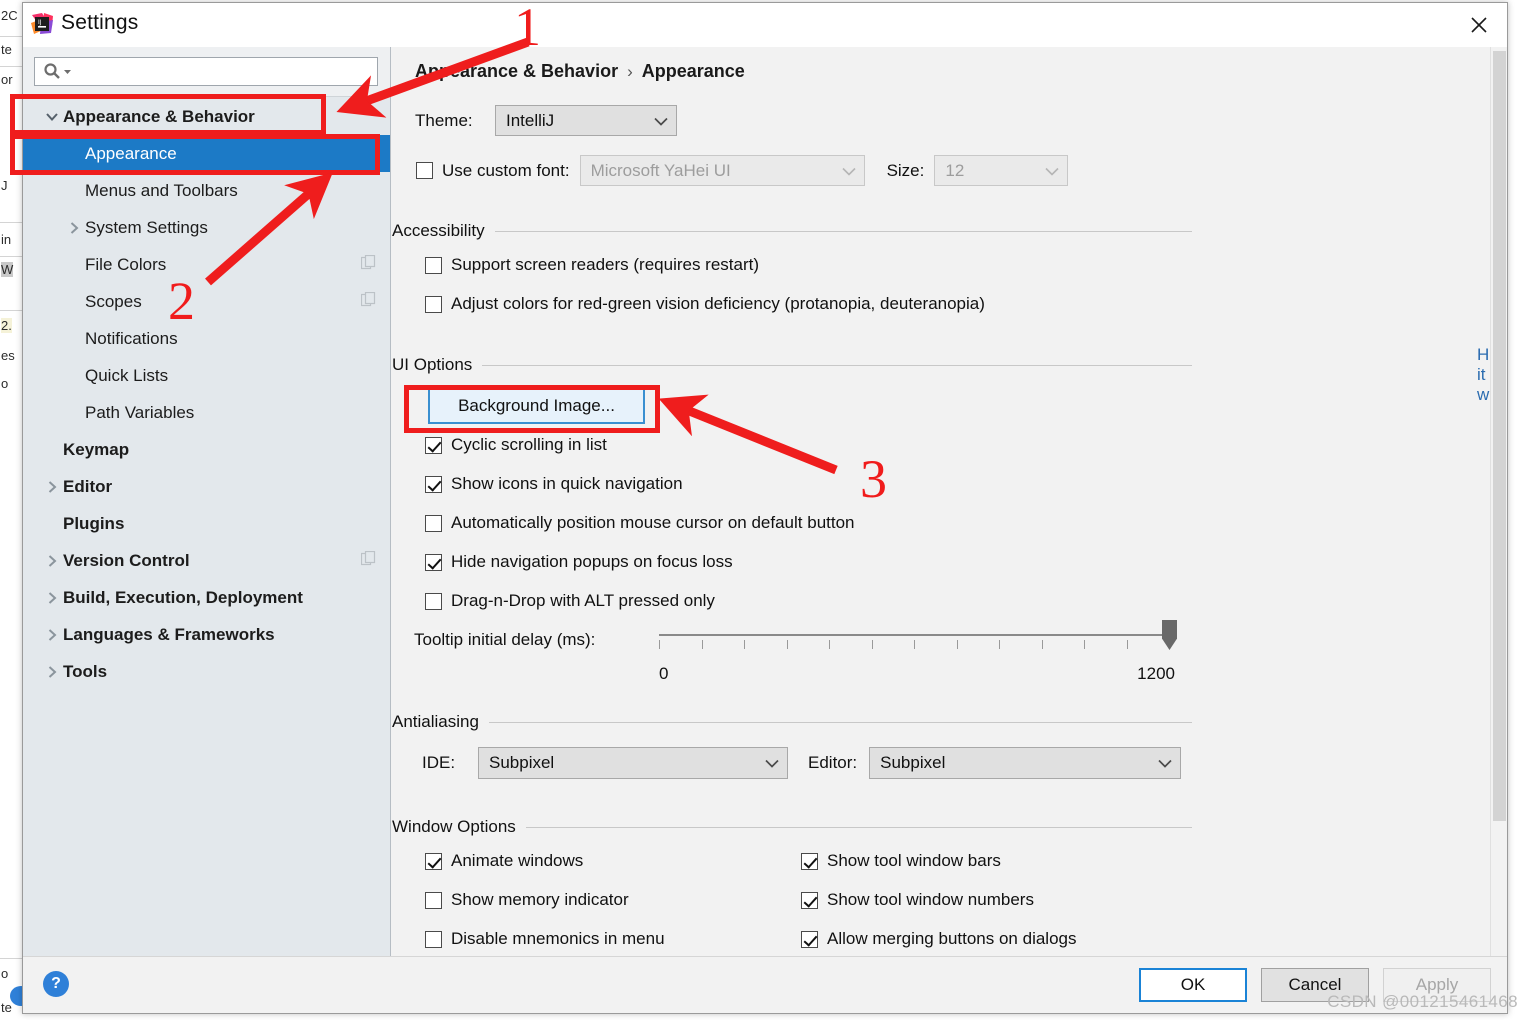 This screenshot has width=1532, height=1020. What do you see at coordinates (765, 25) in the screenshot?
I see `dialog-titlebar: IJ Settings` at bounding box center [765, 25].